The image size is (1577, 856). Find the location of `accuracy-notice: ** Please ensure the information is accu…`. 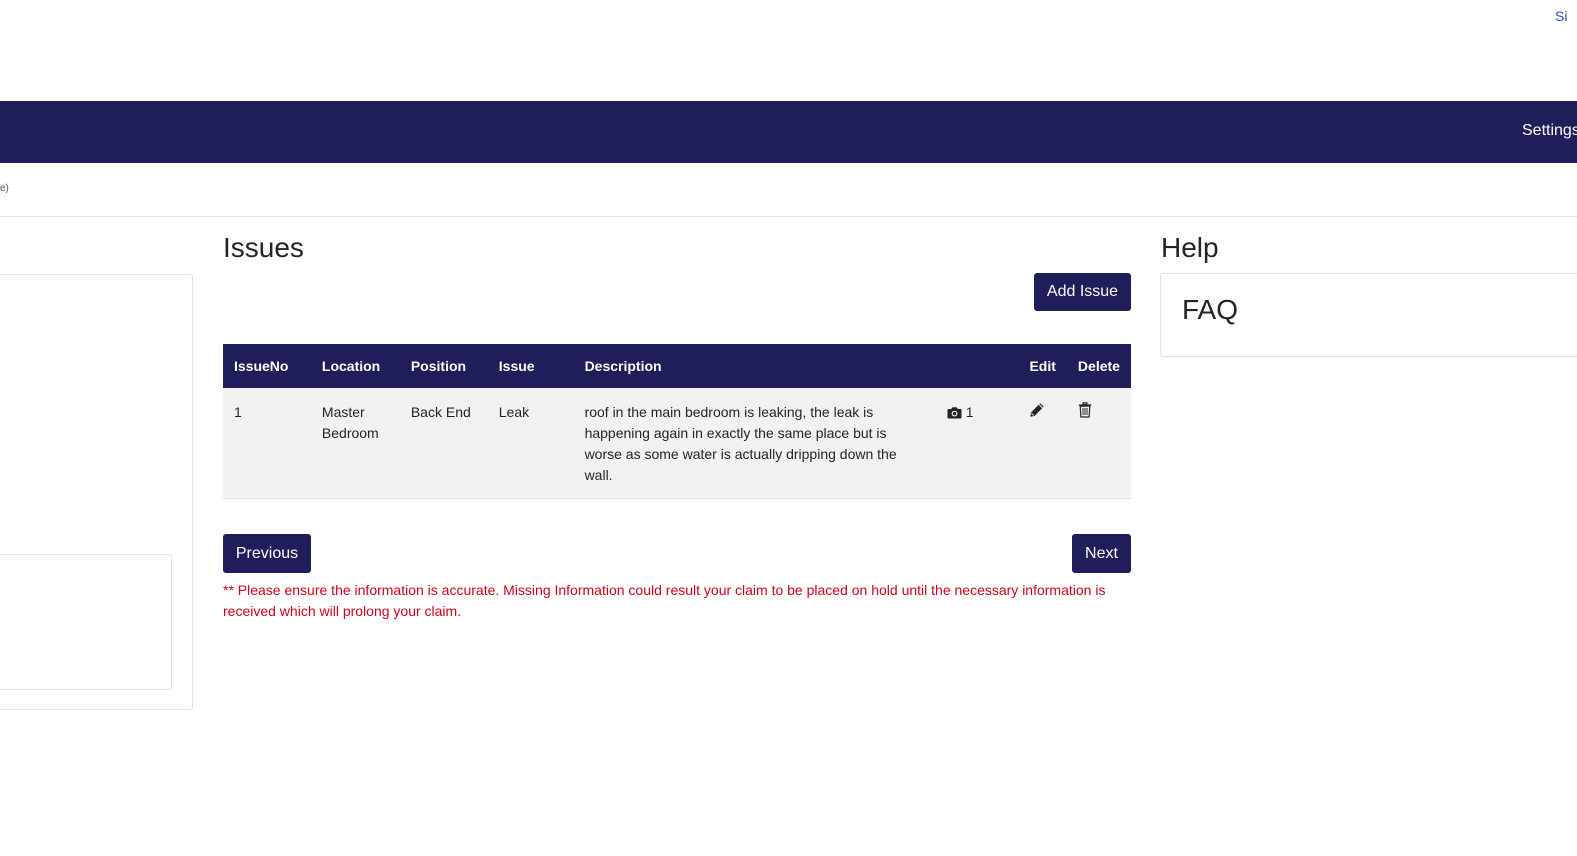

accuracy-notice: ** Please ensure the information is accu… is located at coordinates (664, 600).